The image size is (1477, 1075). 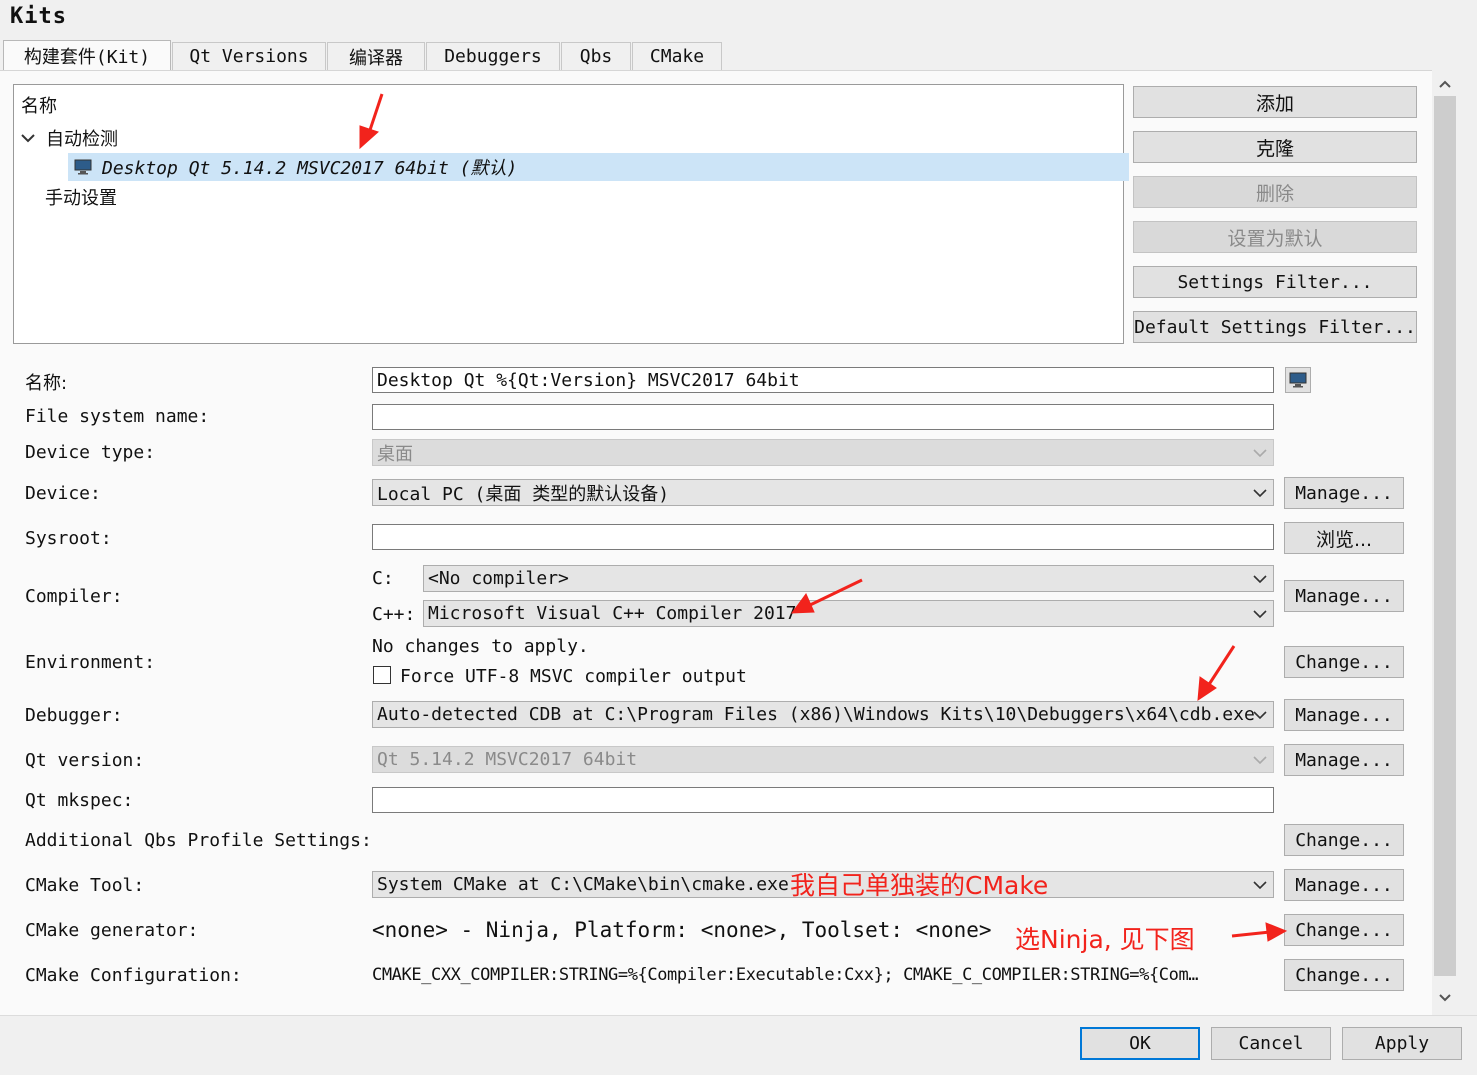 What do you see at coordinates (823, 492) in the screenshot?
I see `device-select: Local PC (桌面 类型的默认设备)` at bounding box center [823, 492].